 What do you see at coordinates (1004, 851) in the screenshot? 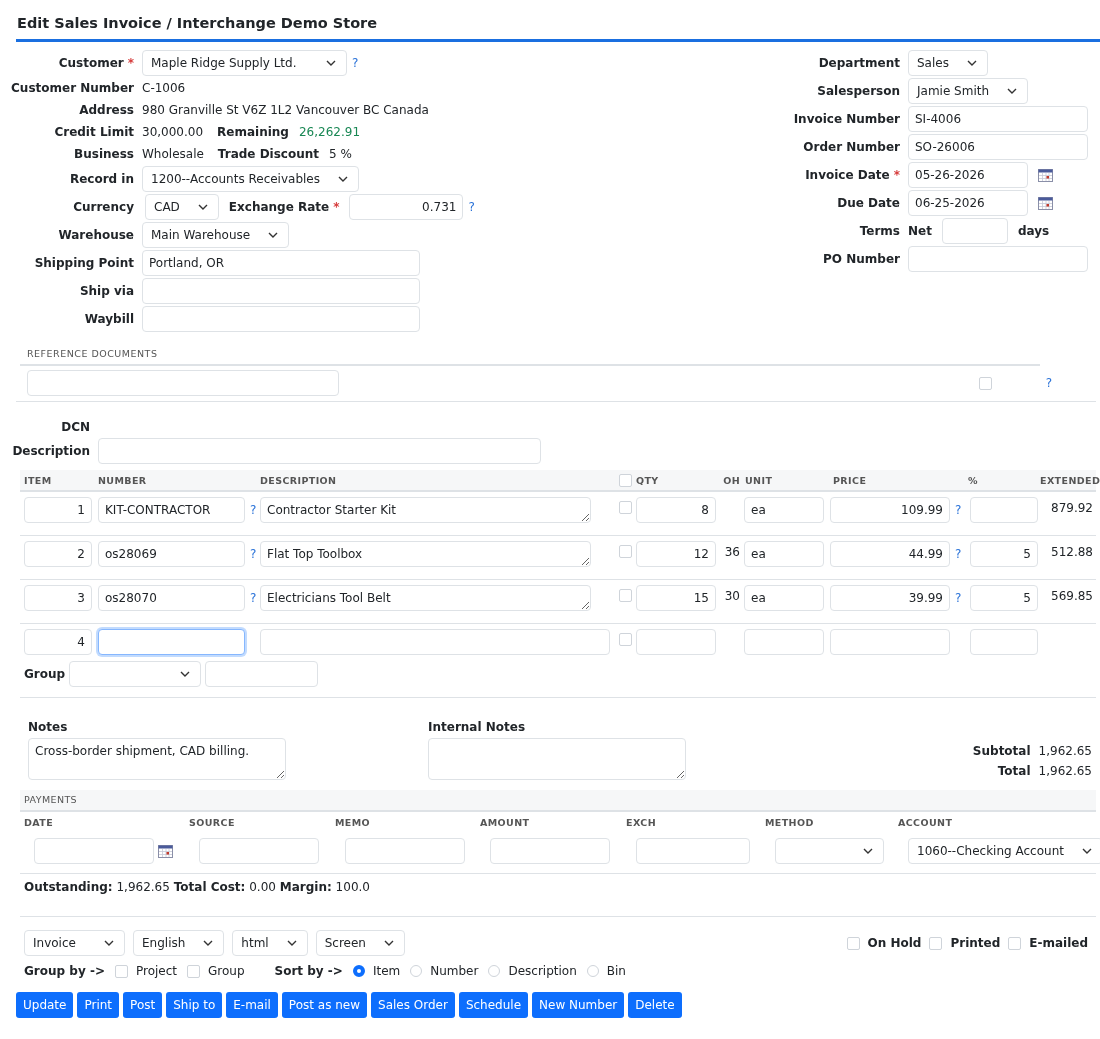
I see `account-select: 1060--Checking Account` at bounding box center [1004, 851].